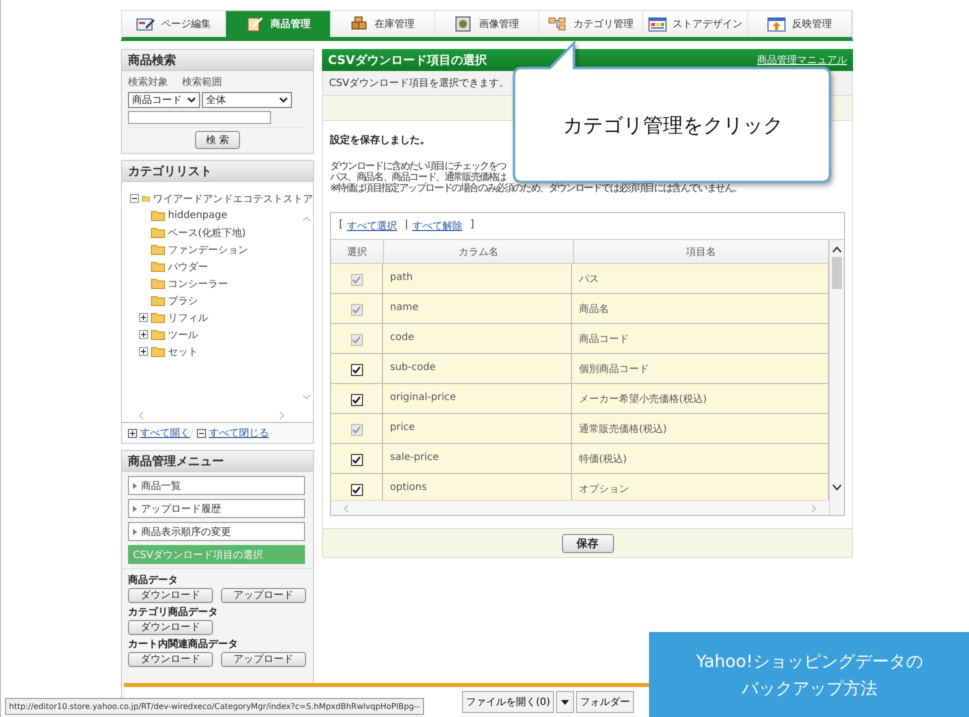 This screenshot has height=717, width=969. What do you see at coordinates (837, 273) in the screenshot?
I see `scroll-thumb` at bounding box center [837, 273].